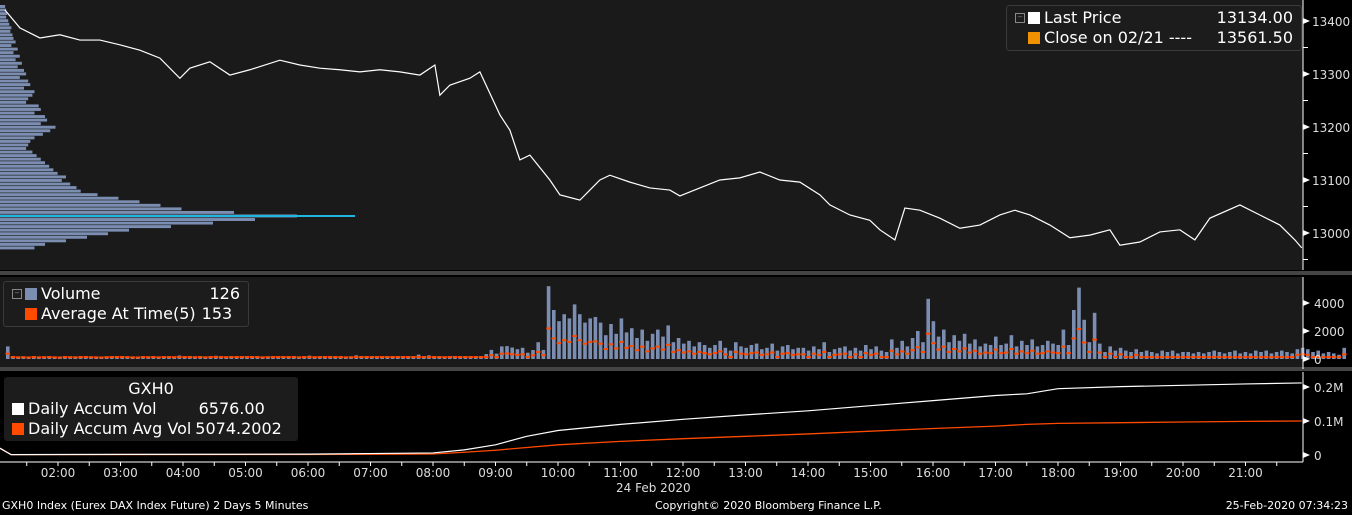  What do you see at coordinates (1306, 387) in the screenshot?
I see `tick-mark` at bounding box center [1306, 387].